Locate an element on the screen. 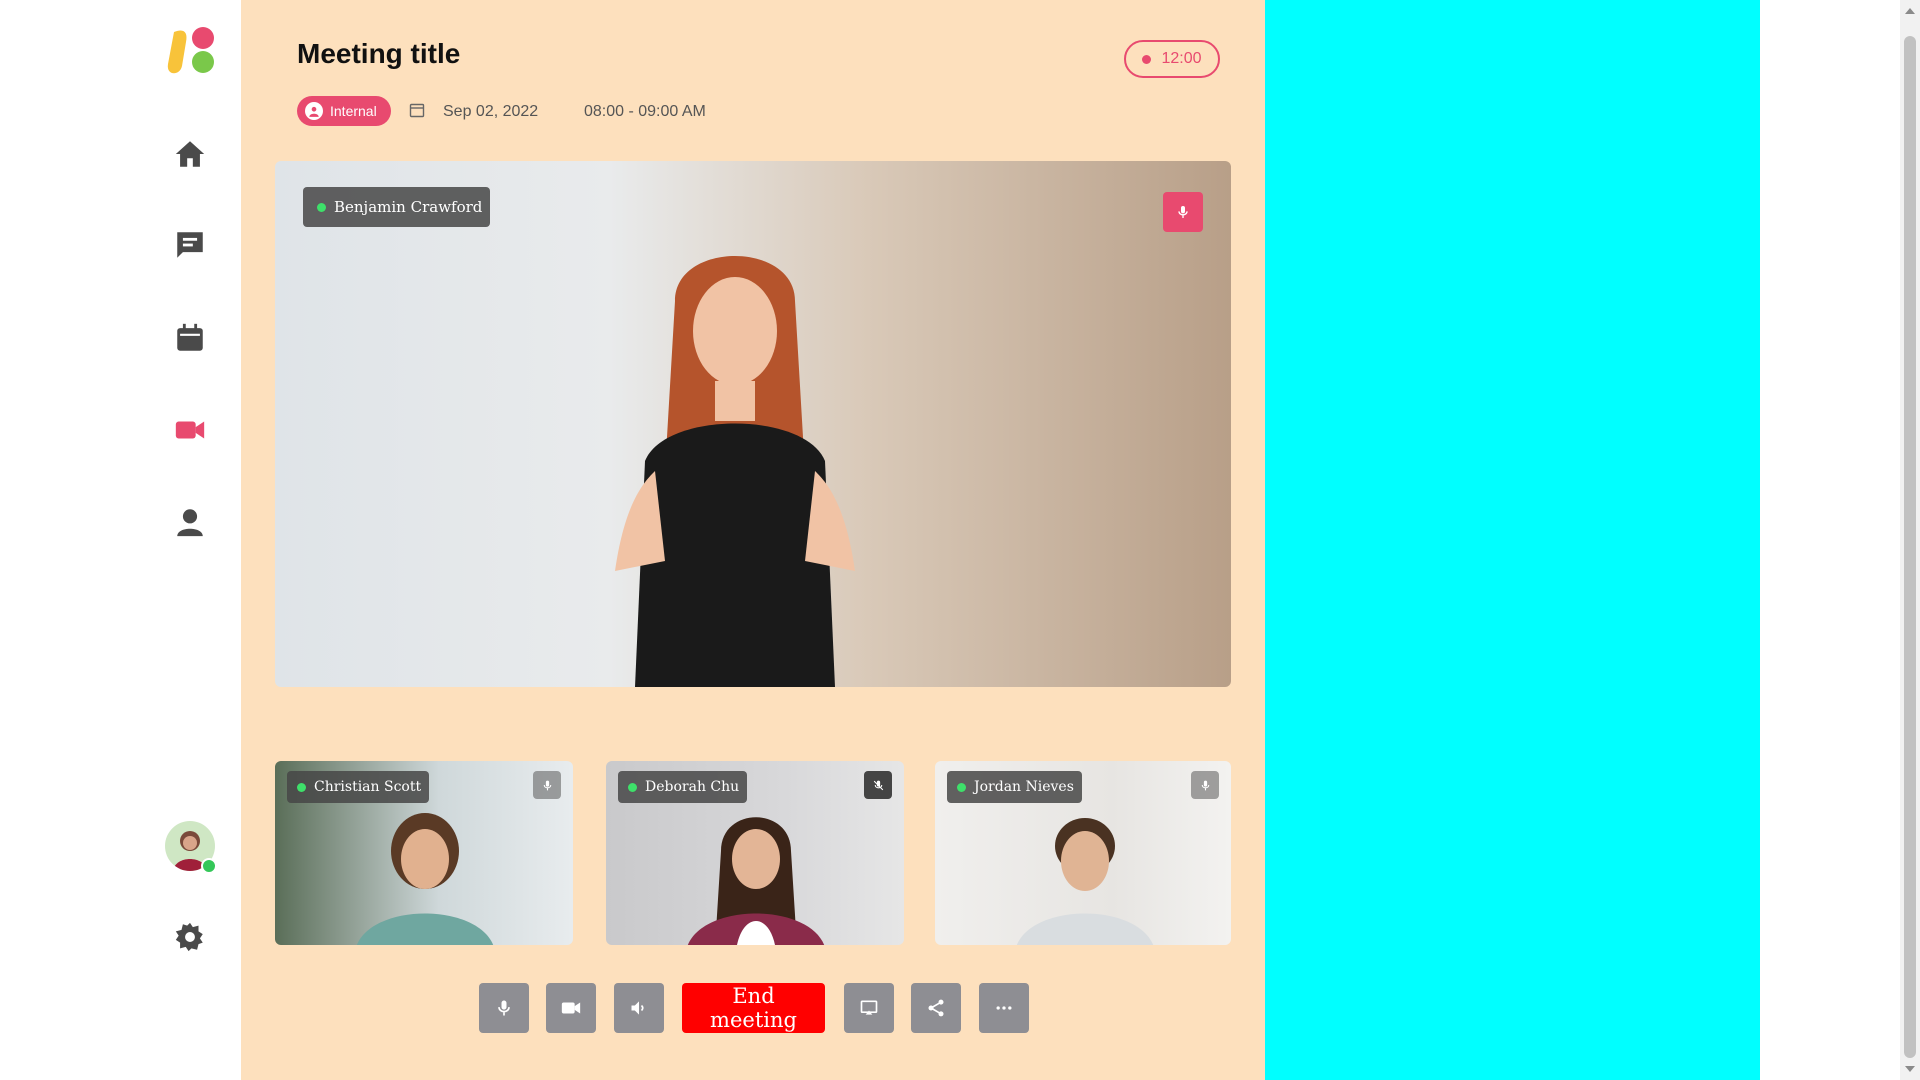 Image resolution: width=1920 pixels, height=1080 pixels. speaker-toggle-button is located at coordinates (639, 1008).